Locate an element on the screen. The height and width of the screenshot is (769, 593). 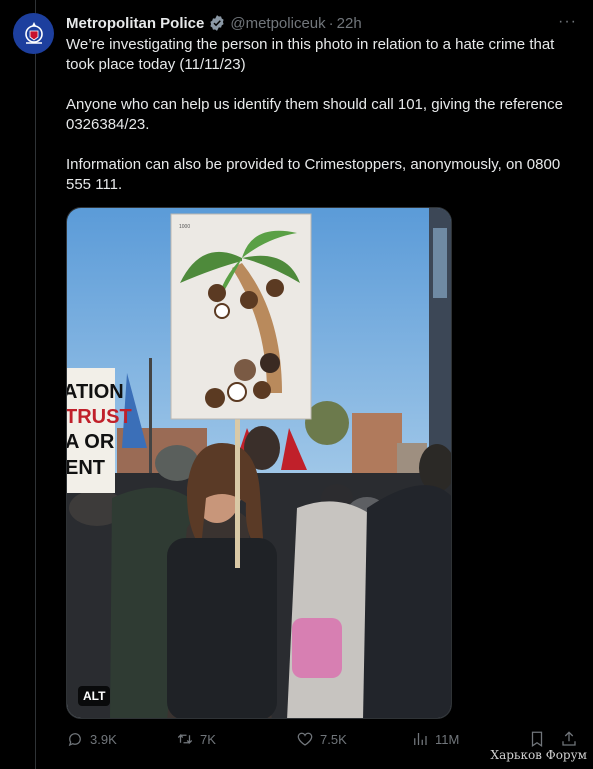
like-button: 7.5K is located at coordinates (321, 739).